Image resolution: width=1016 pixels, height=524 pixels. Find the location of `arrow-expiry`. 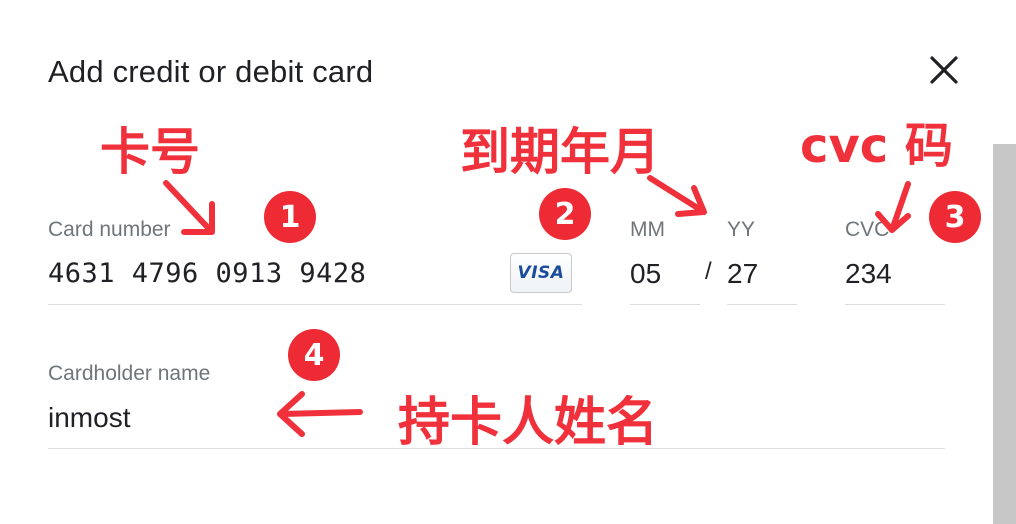

arrow-expiry is located at coordinates (677, 196).